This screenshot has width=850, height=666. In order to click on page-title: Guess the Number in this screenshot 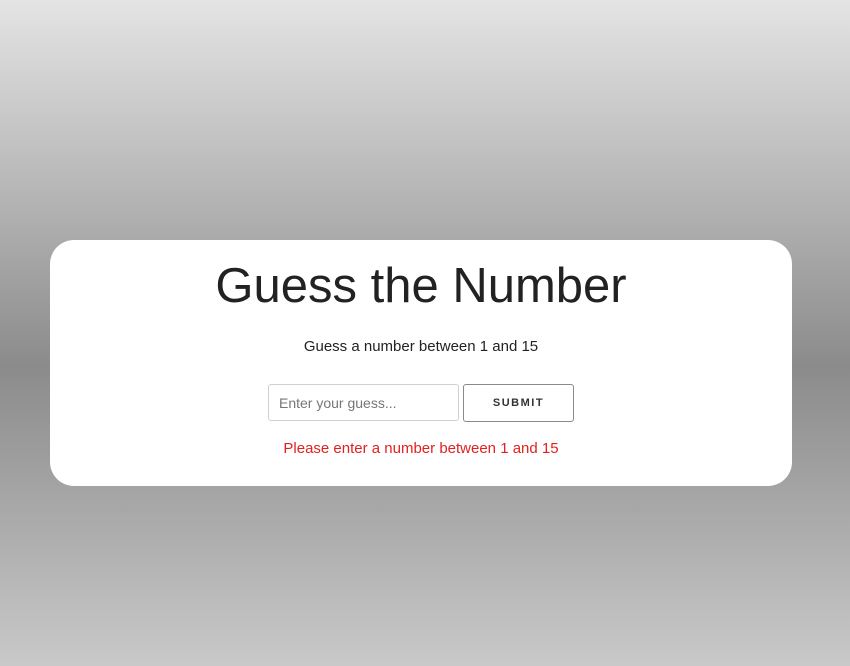, I will do `click(421, 286)`.